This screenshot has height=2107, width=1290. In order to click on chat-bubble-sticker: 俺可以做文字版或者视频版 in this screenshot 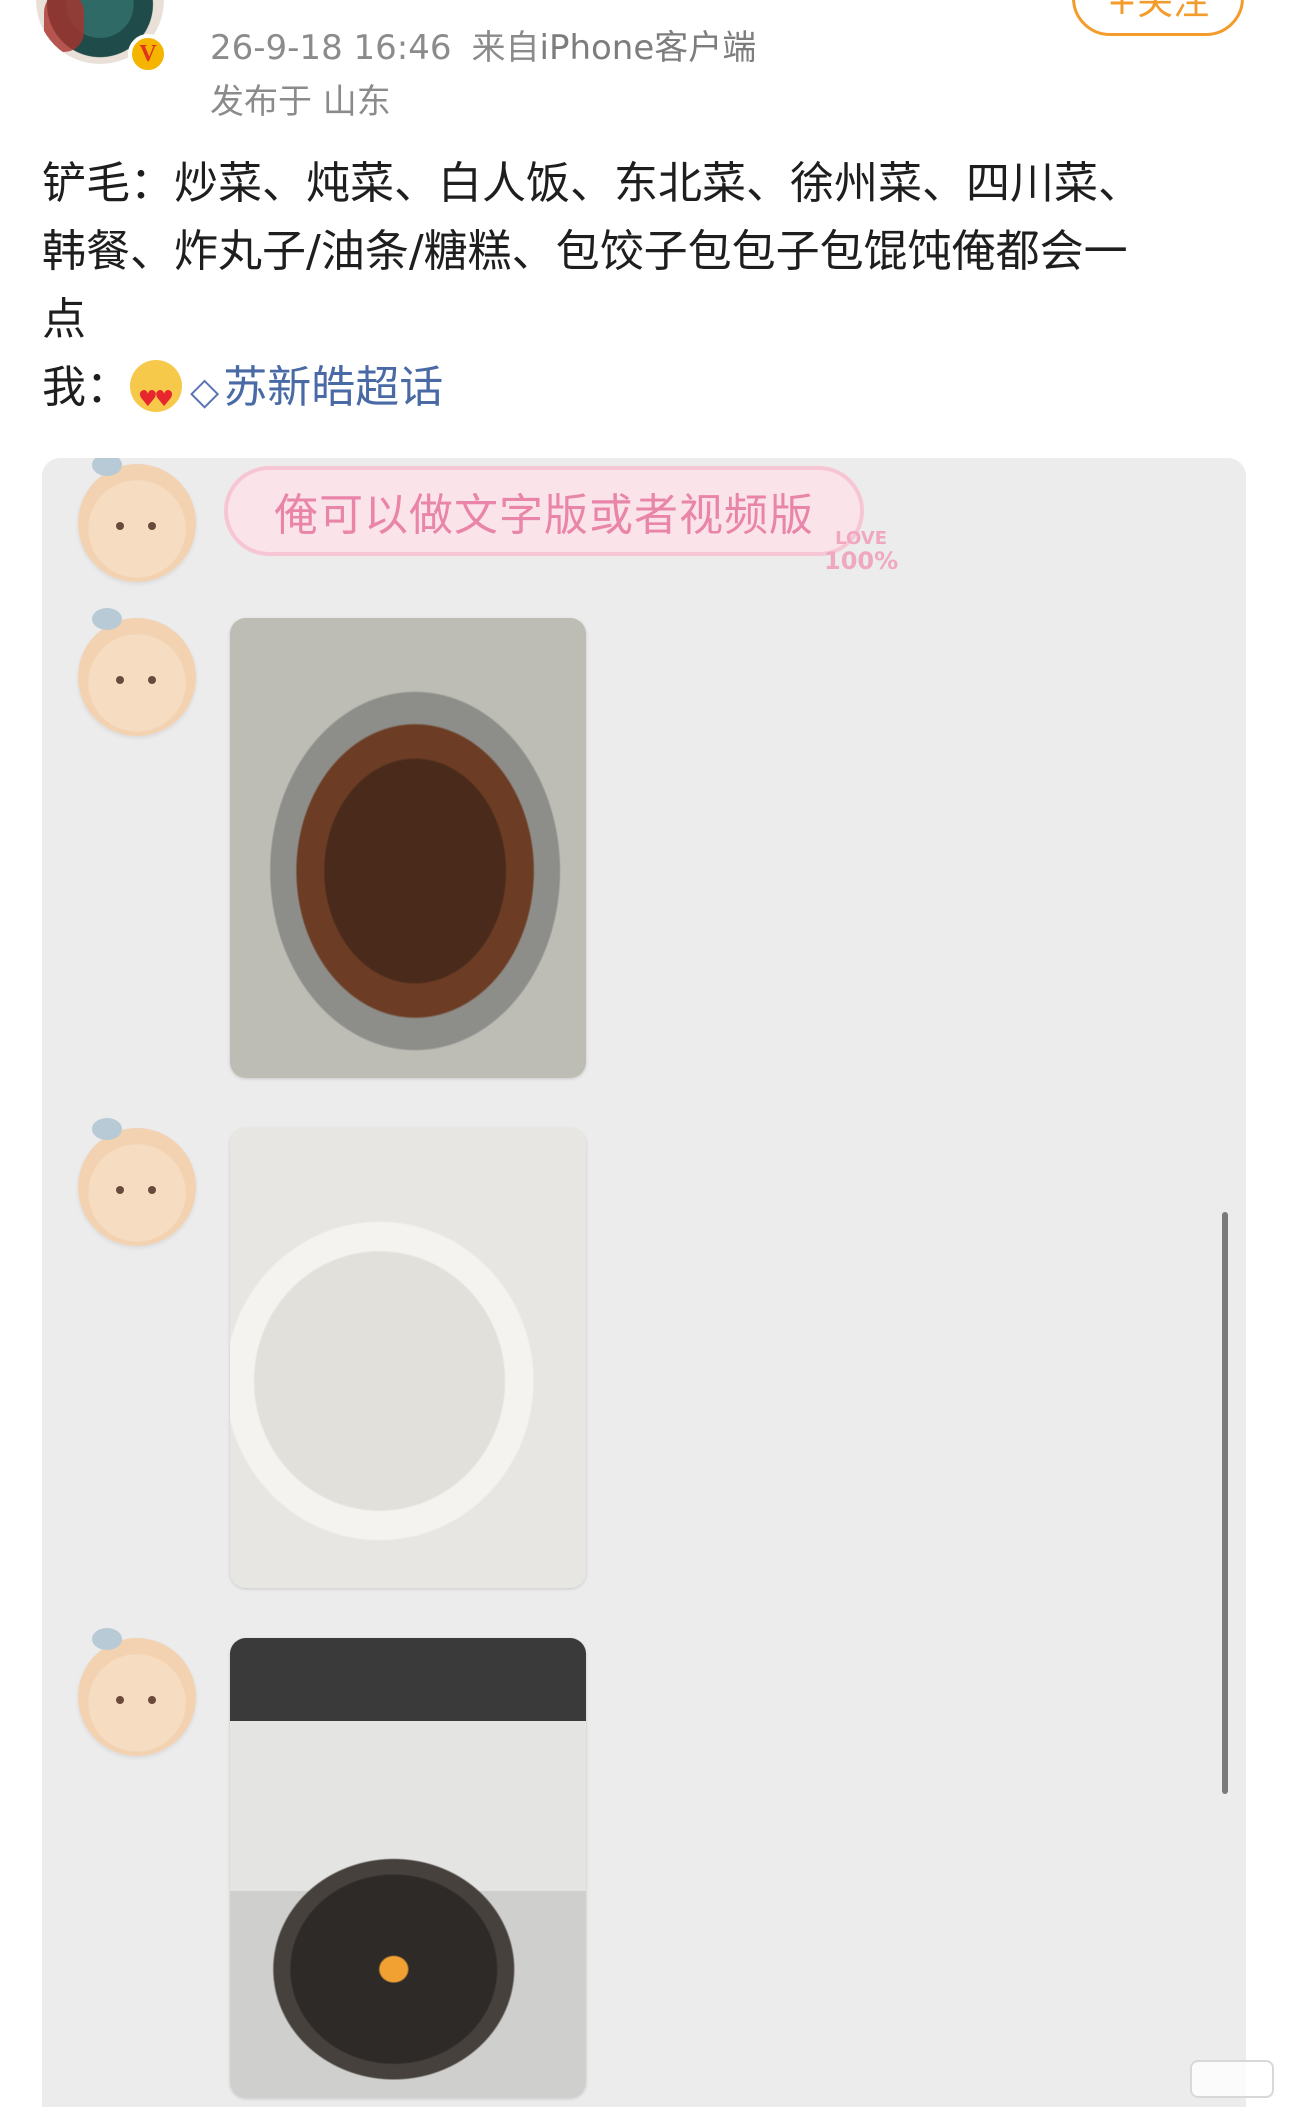, I will do `click(544, 511)`.